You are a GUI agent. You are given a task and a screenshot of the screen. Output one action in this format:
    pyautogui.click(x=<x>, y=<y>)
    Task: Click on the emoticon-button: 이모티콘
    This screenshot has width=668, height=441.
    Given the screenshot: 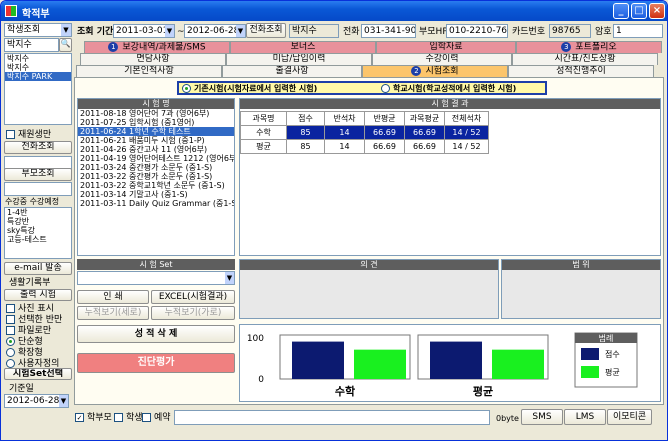 What is the action you would take?
    pyautogui.click(x=629, y=417)
    